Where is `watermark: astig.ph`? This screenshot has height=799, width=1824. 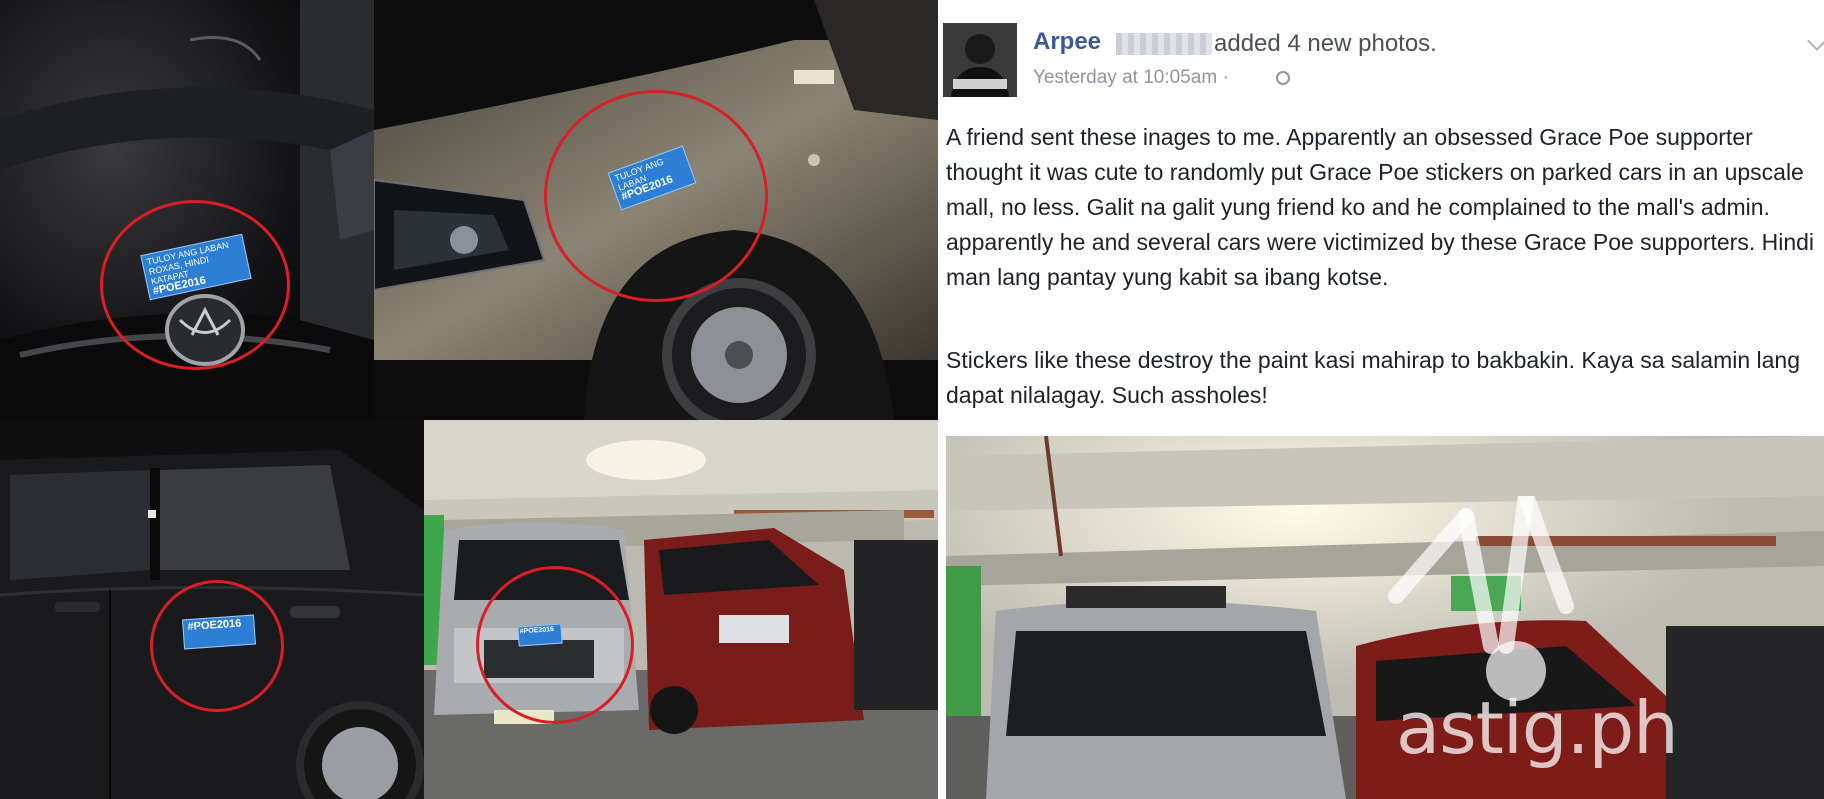 watermark: astig.ph is located at coordinates (1586, 646).